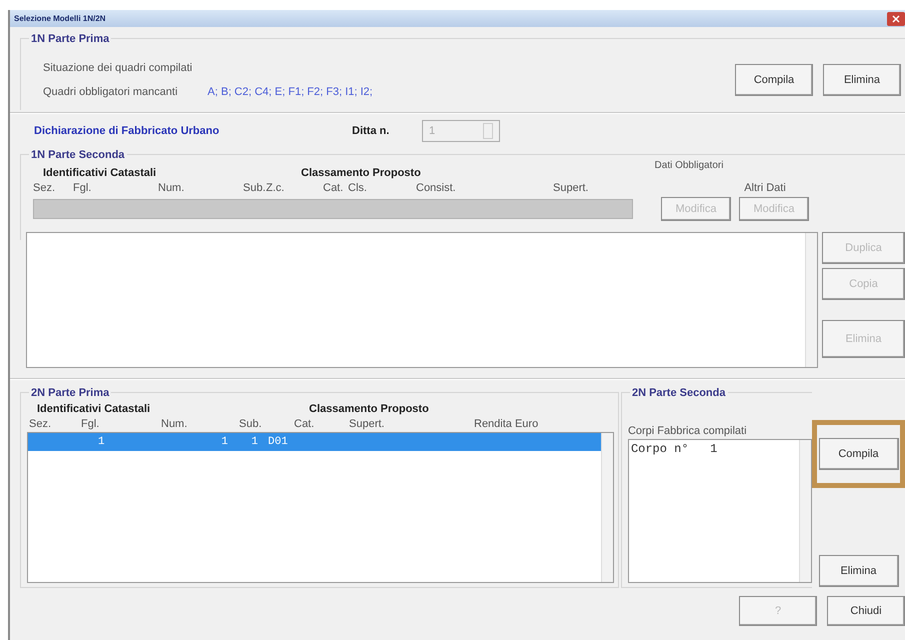  What do you see at coordinates (276, 188) in the screenshot?
I see `column-header: Z.c.` at bounding box center [276, 188].